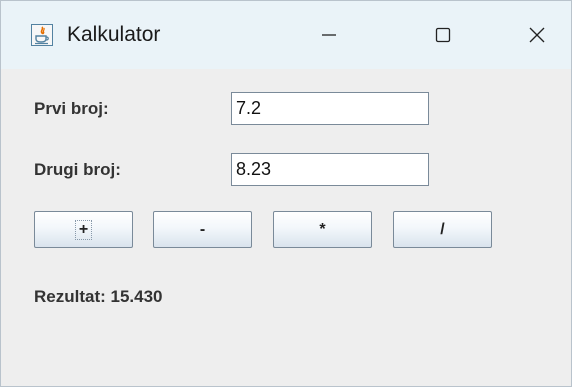 The width and height of the screenshot is (572, 387). I want to click on subtract-button-label: -, so click(202, 229).